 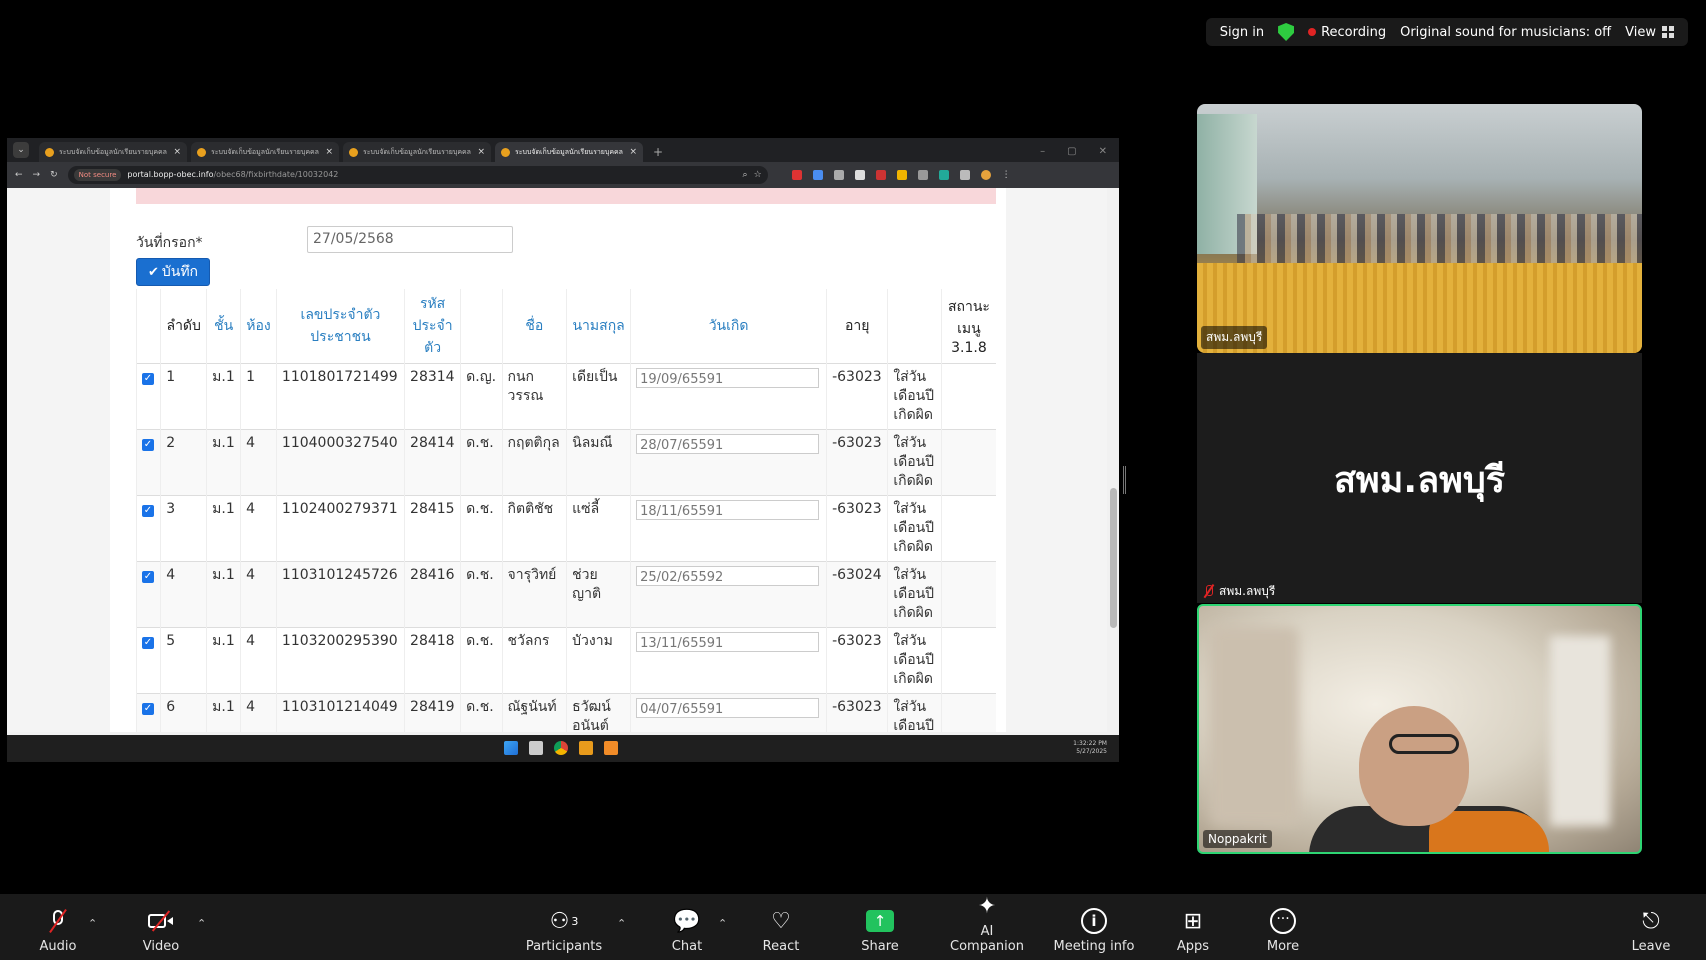 What do you see at coordinates (880, 930) in the screenshot?
I see `share-button: ↑ Share` at bounding box center [880, 930].